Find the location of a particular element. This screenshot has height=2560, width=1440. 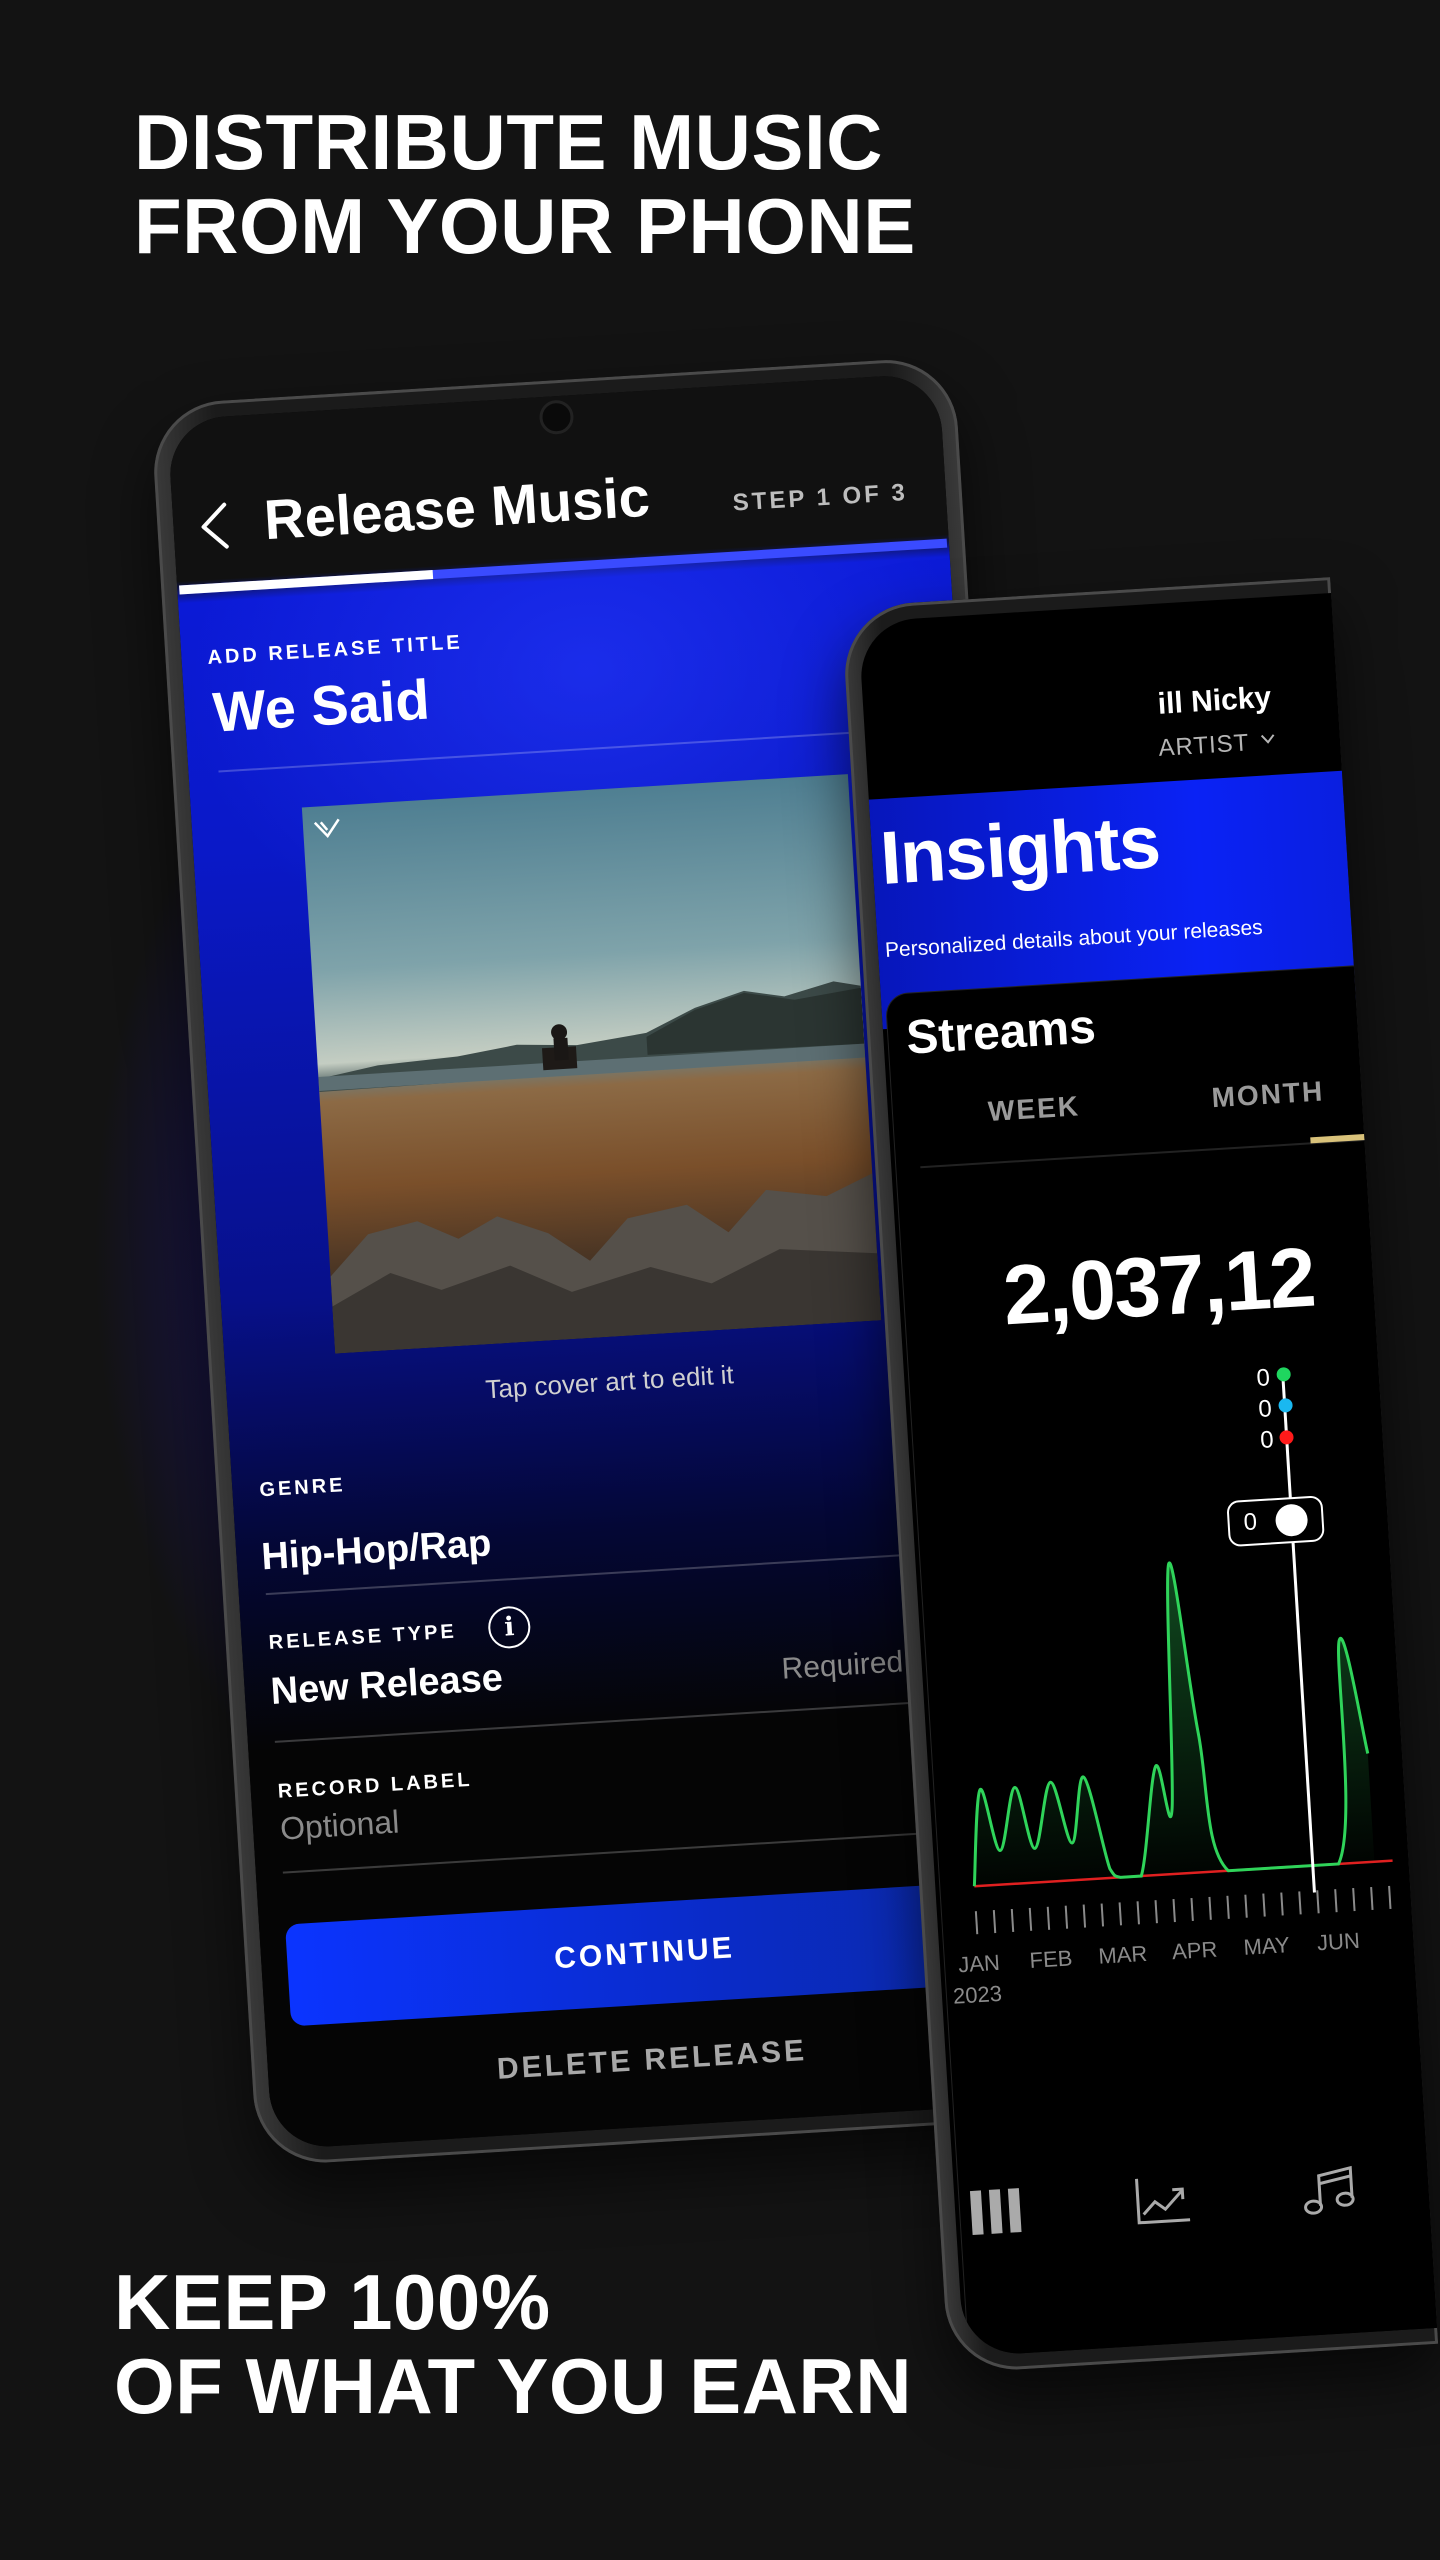

release-title-input: We Said is located at coordinates (321, 706).